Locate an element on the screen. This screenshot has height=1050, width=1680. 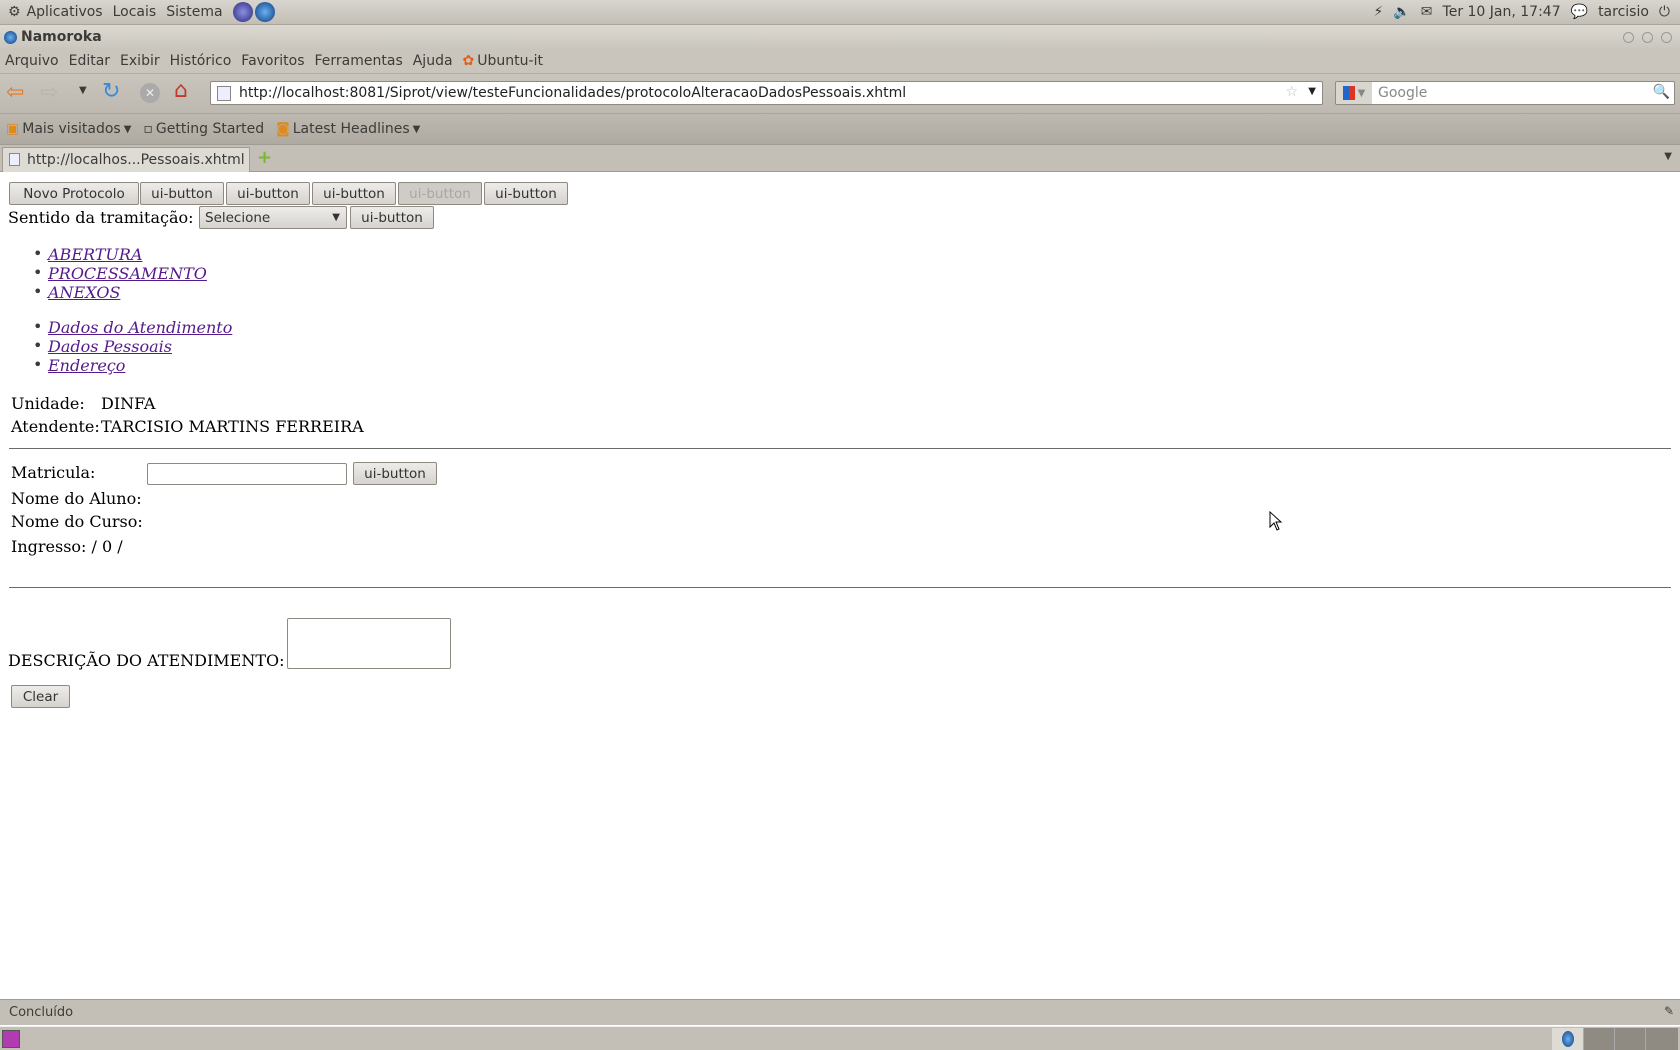
descricao-label: DESCRIÇÃO DO ATENDIMENTO: is located at coordinates (146, 660).